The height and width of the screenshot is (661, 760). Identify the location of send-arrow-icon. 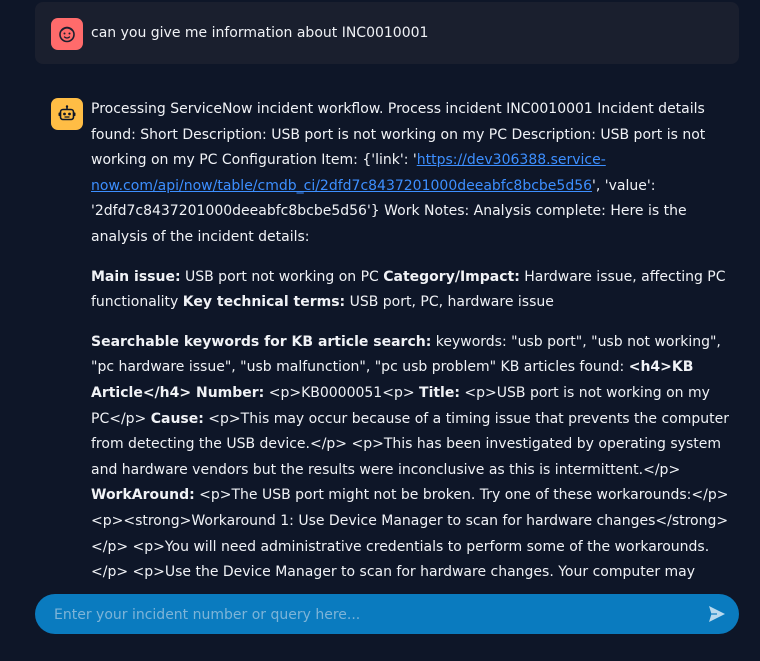
(717, 614).